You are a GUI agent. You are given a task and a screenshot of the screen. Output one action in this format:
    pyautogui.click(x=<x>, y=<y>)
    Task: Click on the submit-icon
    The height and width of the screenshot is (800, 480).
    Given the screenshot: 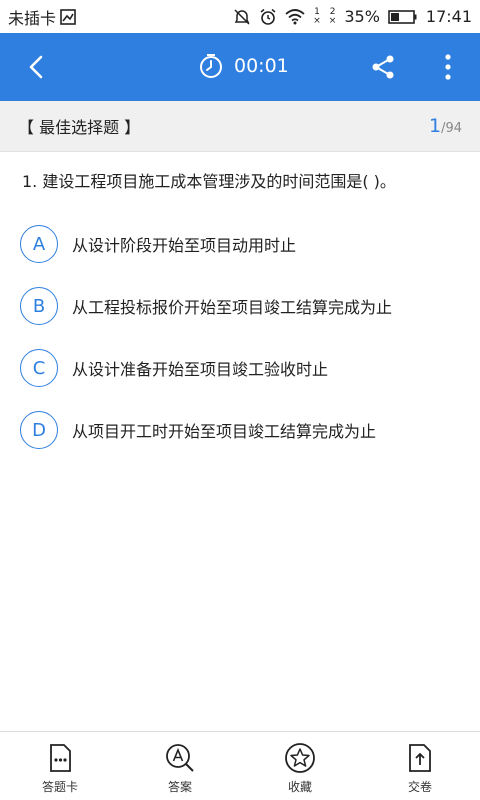 What is the action you would take?
    pyautogui.click(x=420, y=758)
    